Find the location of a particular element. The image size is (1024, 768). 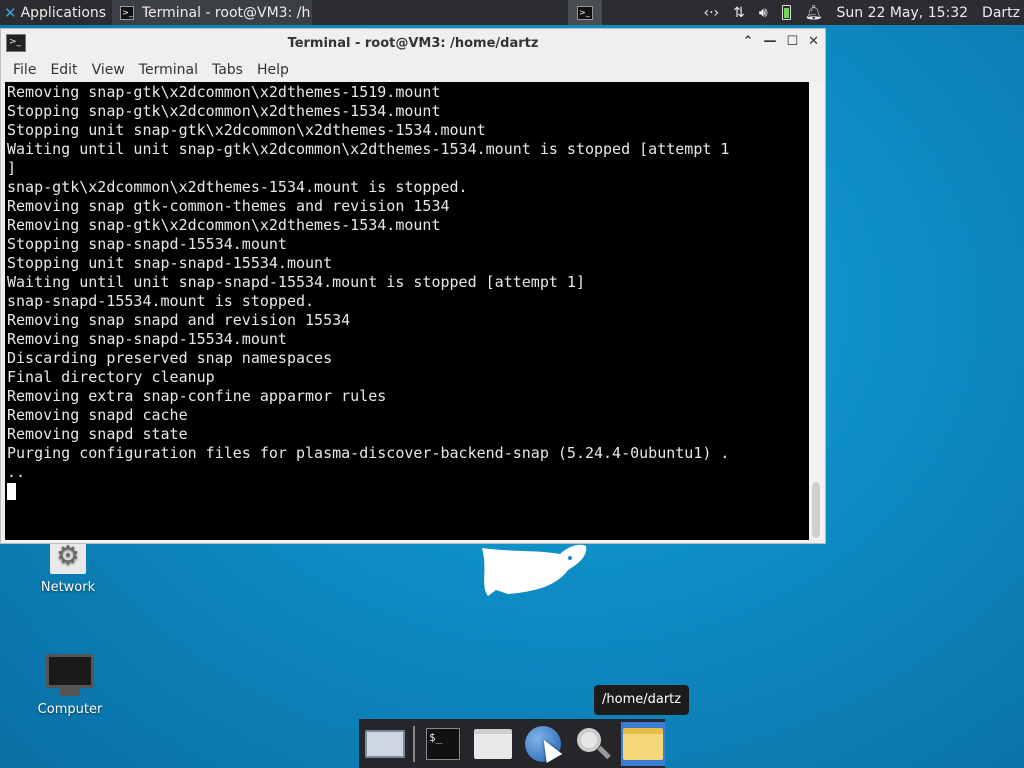

bottom-dock: $_ is located at coordinates (512, 743).